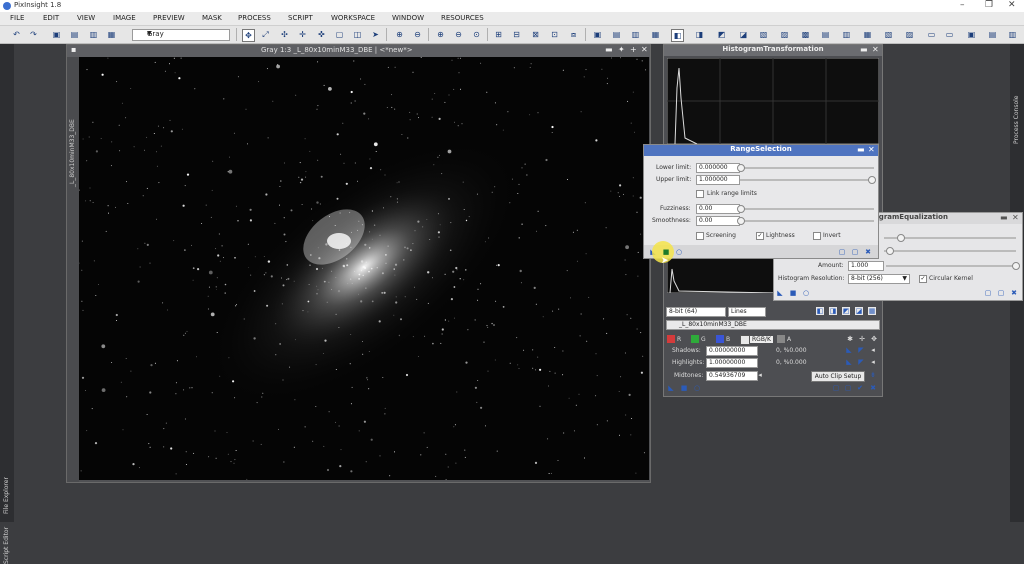  Describe the element at coordinates (817, 236) in the screenshot. I see `invert-checkbox` at that location.